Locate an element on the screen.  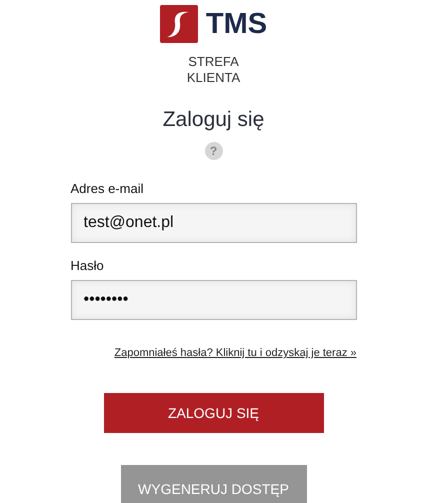
input-field: •••••••• is located at coordinates (213, 300).